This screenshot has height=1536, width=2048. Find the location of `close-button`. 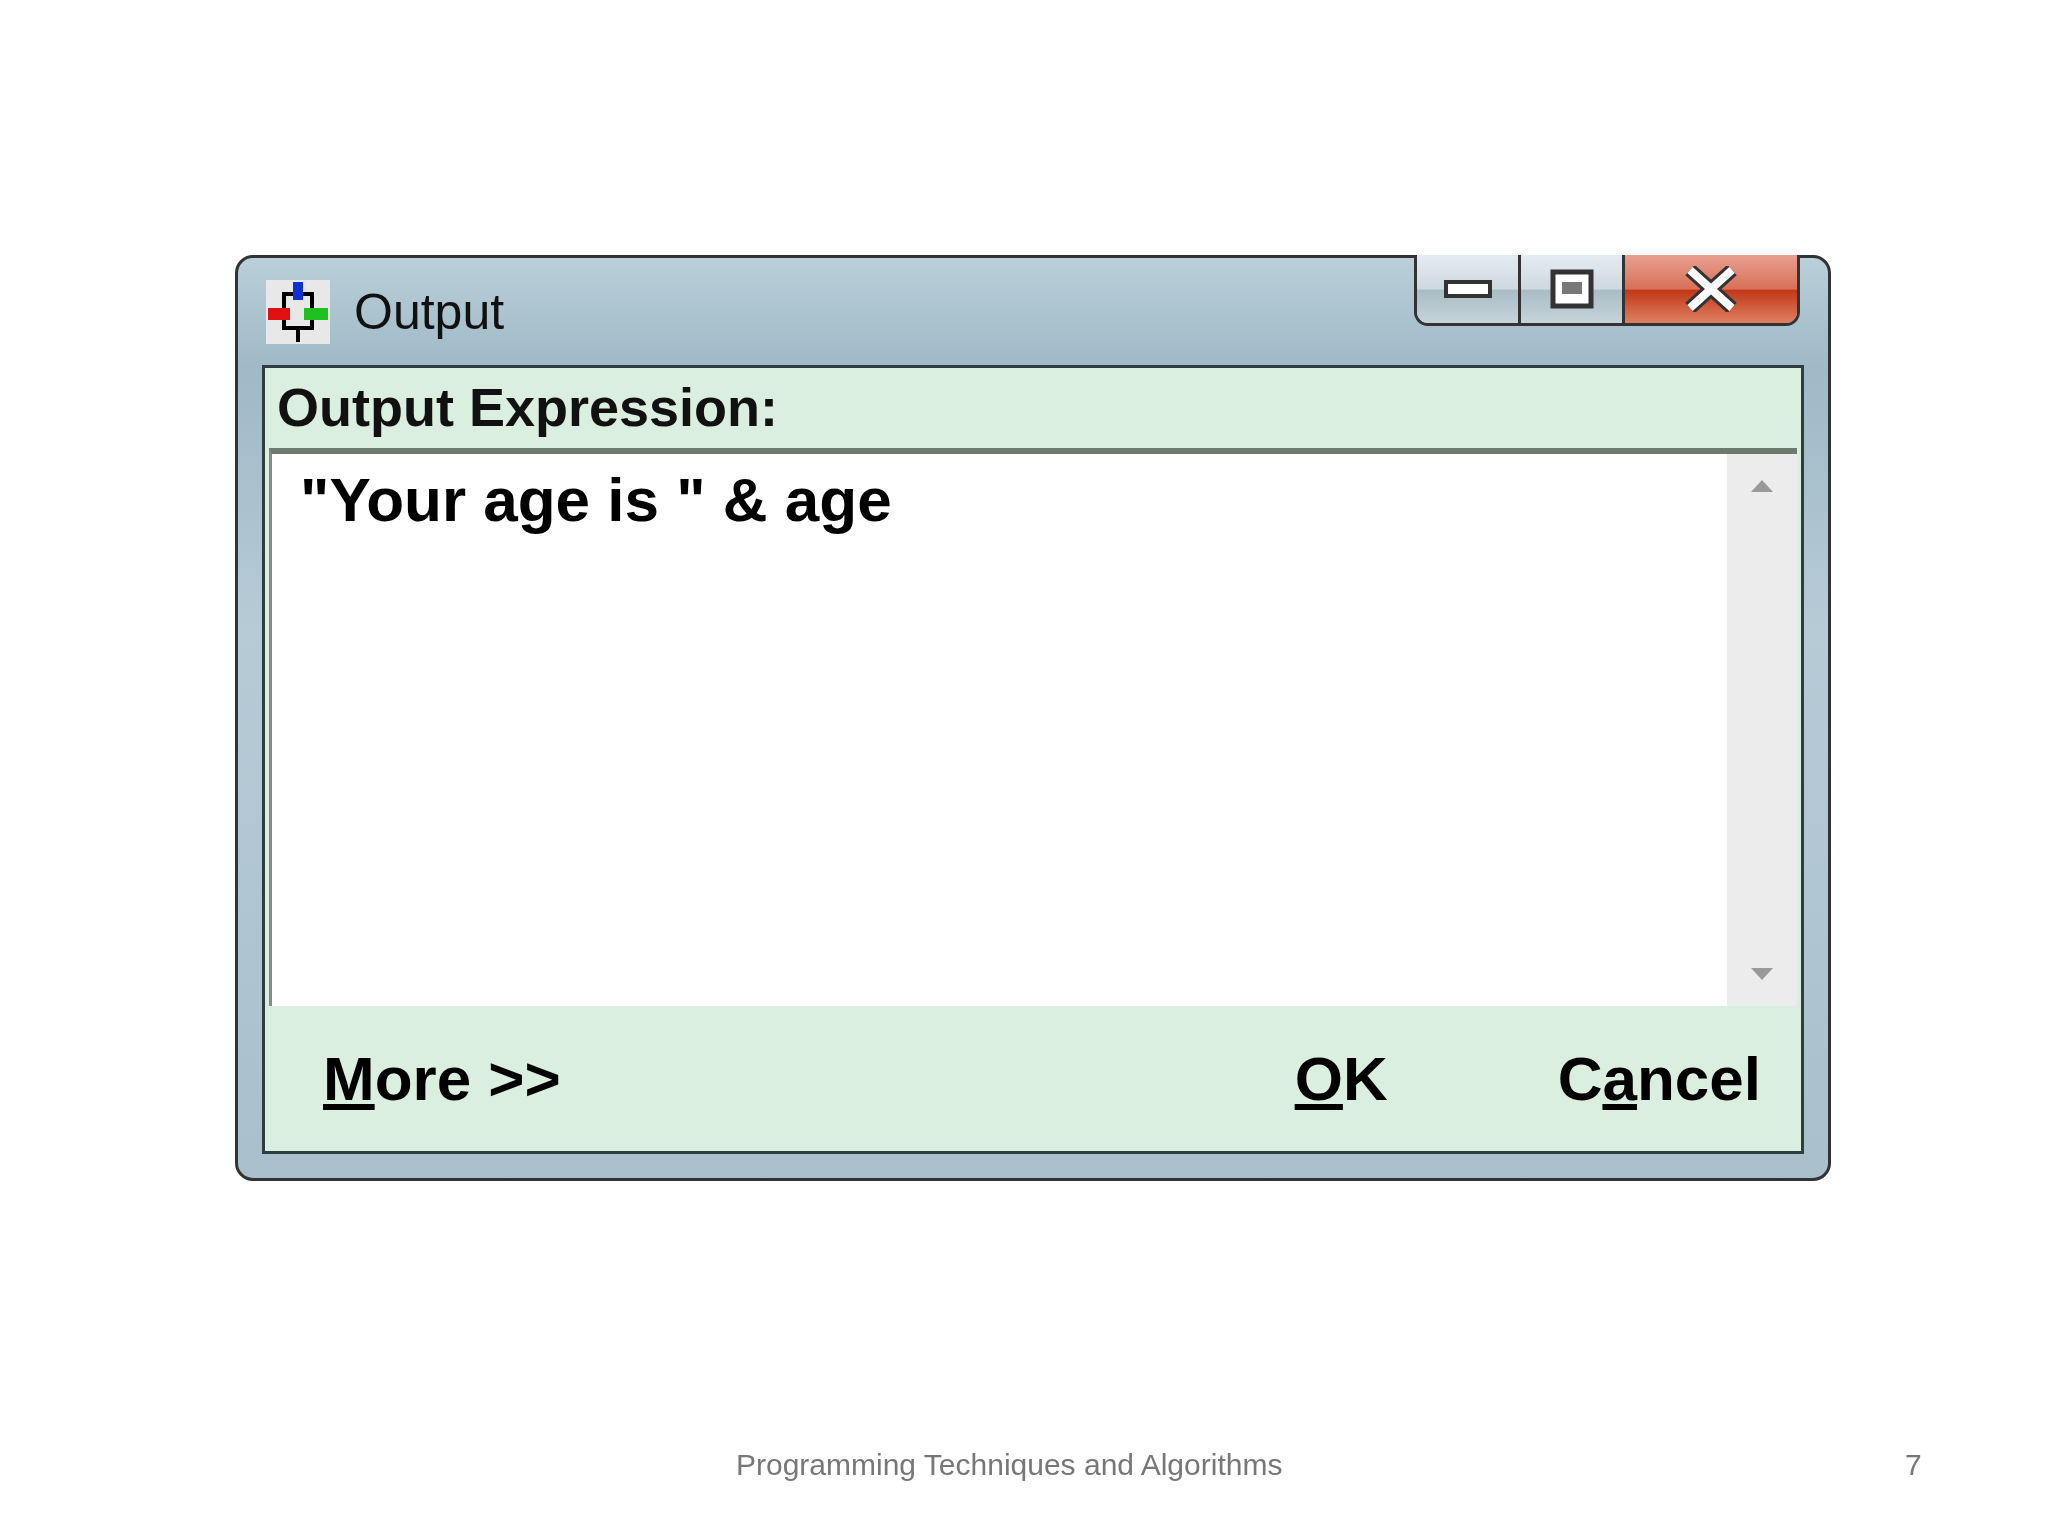

close-button is located at coordinates (1711, 289).